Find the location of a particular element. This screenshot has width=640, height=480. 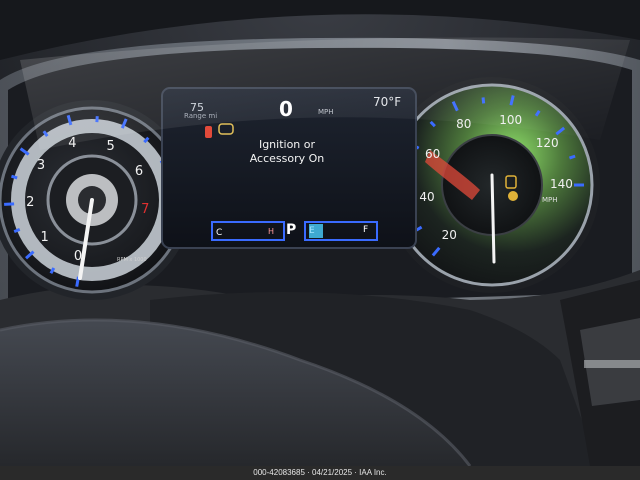

tach-tick-label: 6 is located at coordinates (139, 172).